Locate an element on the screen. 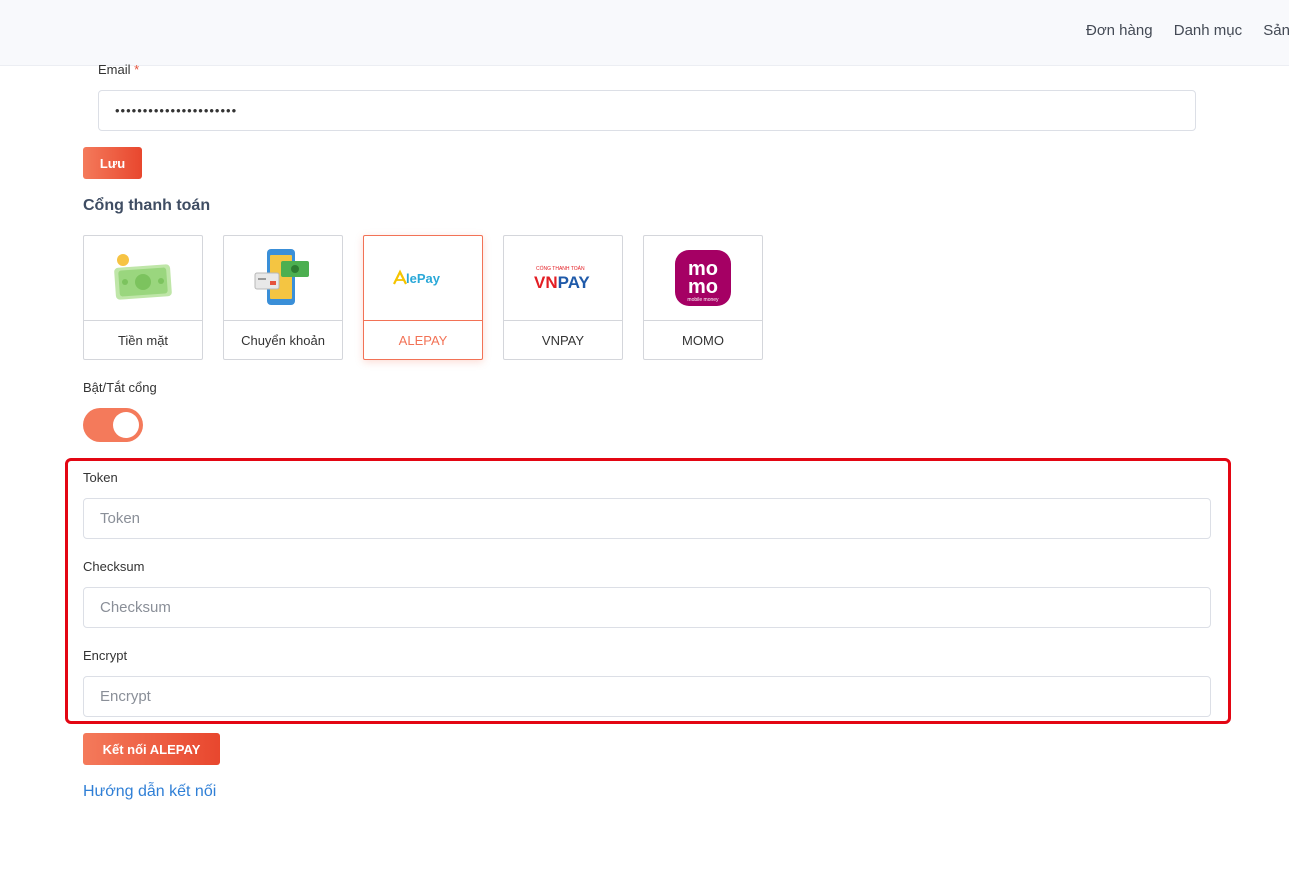 This screenshot has height=869, width=1289. gateway-card-momo: mo mo mobile money MOMO is located at coordinates (703, 297).